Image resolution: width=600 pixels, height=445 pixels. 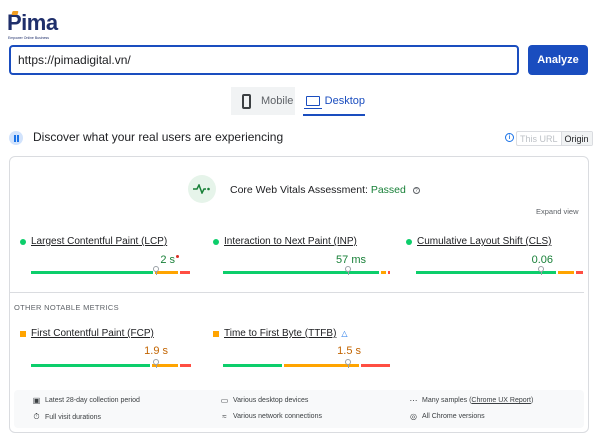 I want to click on desktop-icon, so click(x=313, y=102).